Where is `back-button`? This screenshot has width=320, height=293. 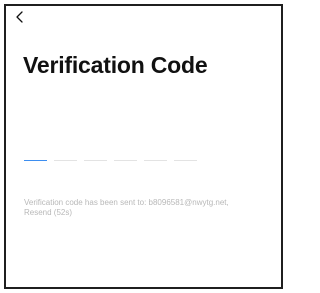
back-button is located at coordinates (22, 18).